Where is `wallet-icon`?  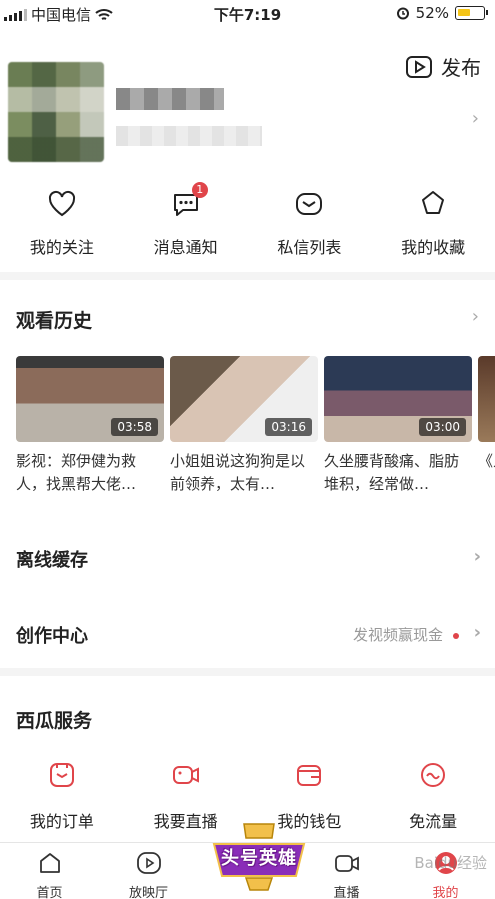
wallet-icon is located at coordinates (309, 775).